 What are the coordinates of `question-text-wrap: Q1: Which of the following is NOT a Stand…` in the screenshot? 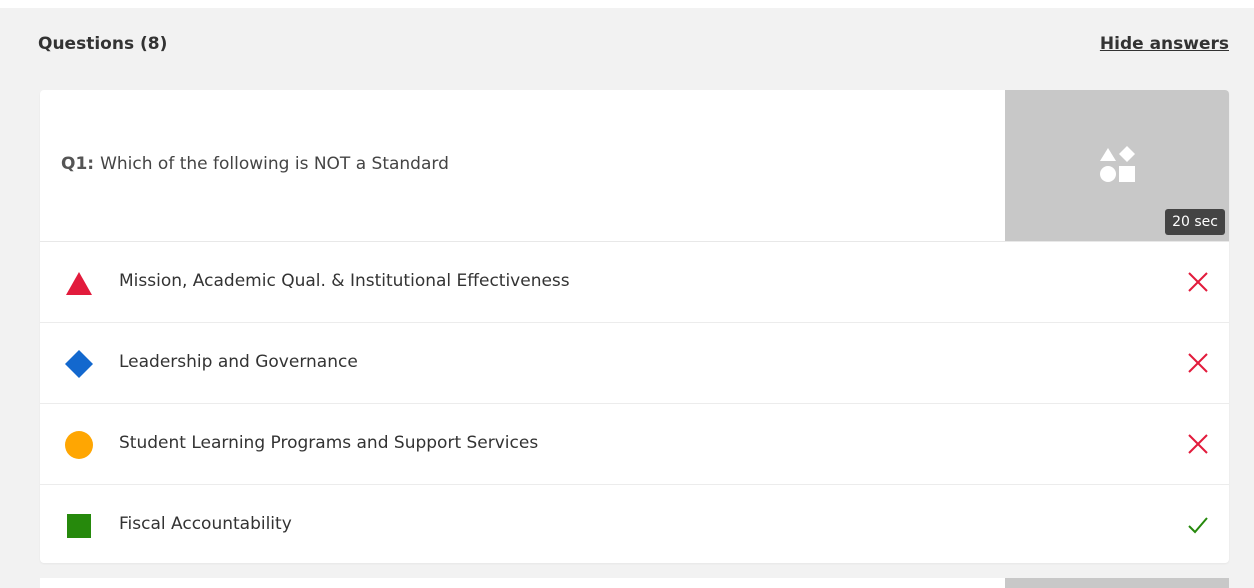 It's located at (255, 164).